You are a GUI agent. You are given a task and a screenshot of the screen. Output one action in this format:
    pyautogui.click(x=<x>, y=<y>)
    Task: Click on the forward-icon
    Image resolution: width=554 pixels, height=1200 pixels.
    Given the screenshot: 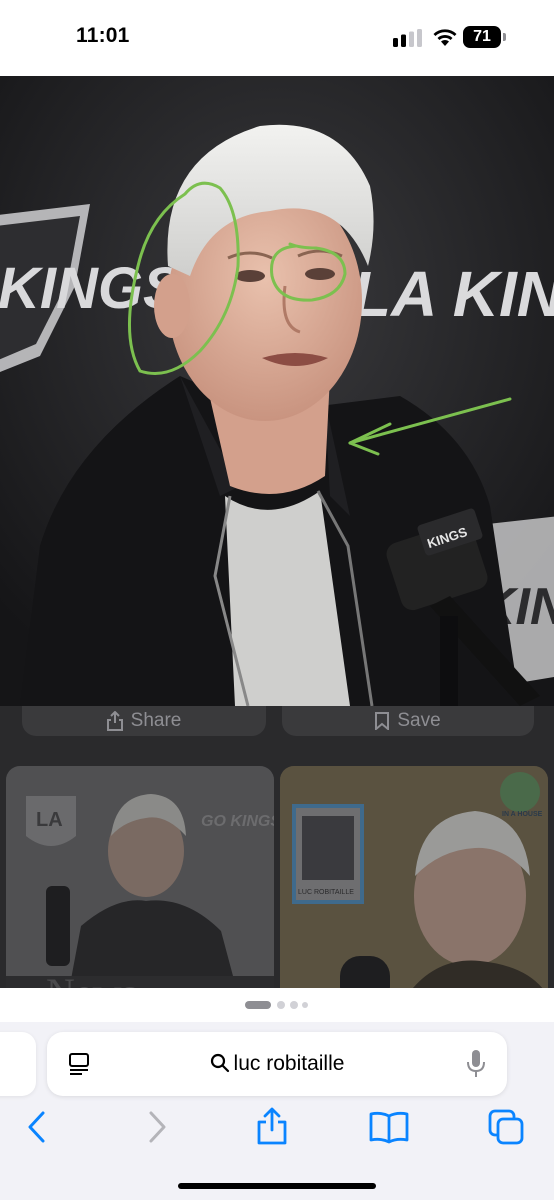 What is the action you would take?
    pyautogui.click(x=157, y=1127)
    